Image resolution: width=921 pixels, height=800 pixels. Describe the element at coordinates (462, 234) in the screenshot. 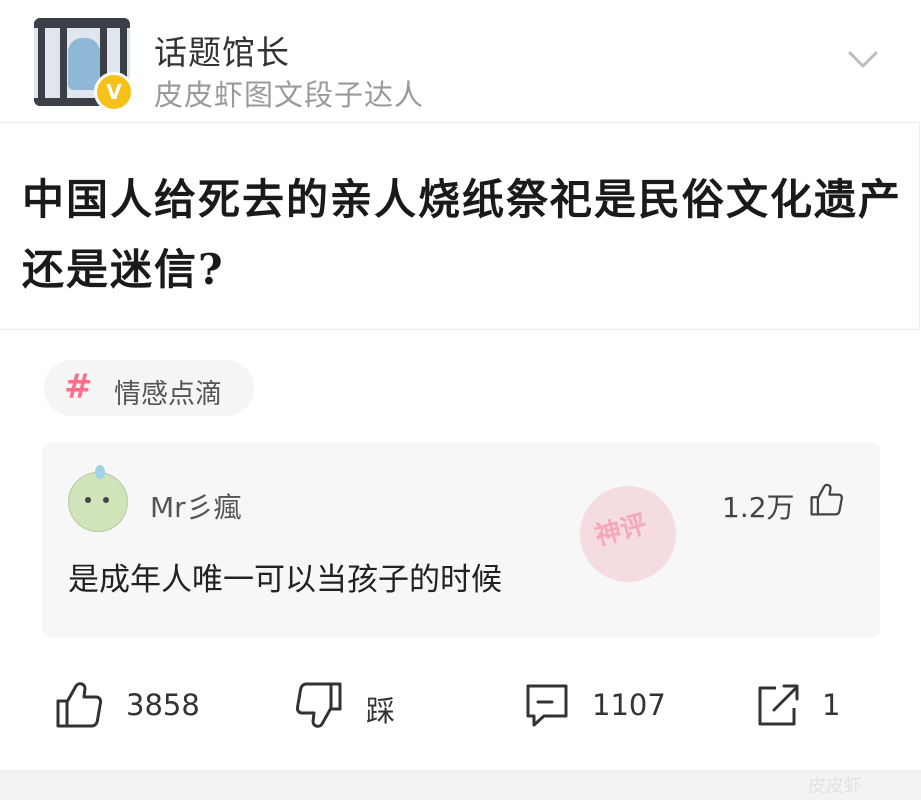

I see `post-title: 中国人给死去的亲人烧纸祭祀是民俗文化遗产还是迷信?` at that location.